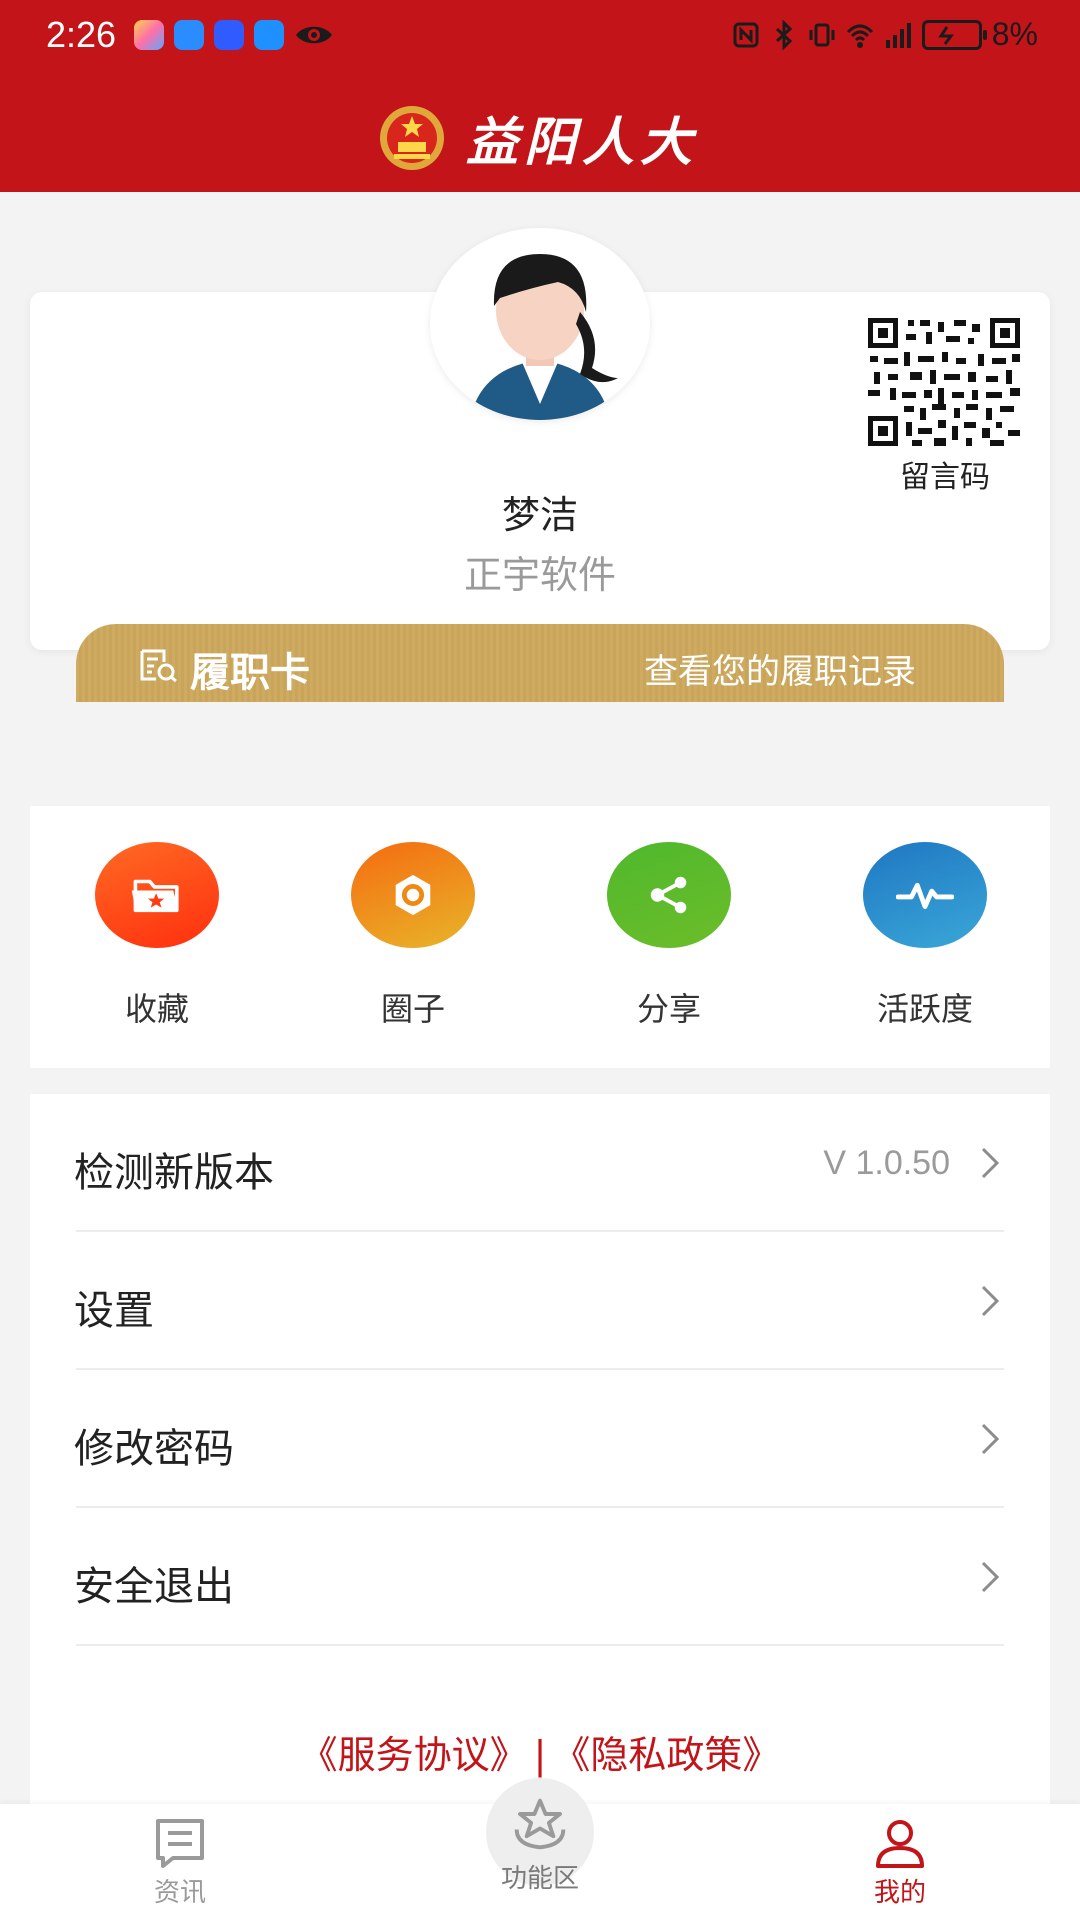  Describe the element at coordinates (780, 668) in the screenshot. I see `view-duty-records-link: 查看您的履职记录` at that location.